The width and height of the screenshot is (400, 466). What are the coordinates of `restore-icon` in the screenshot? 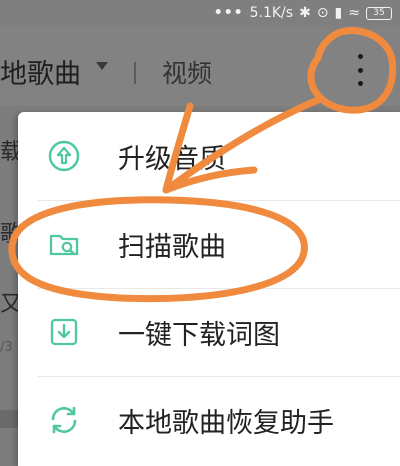 It's located at (64, 420).